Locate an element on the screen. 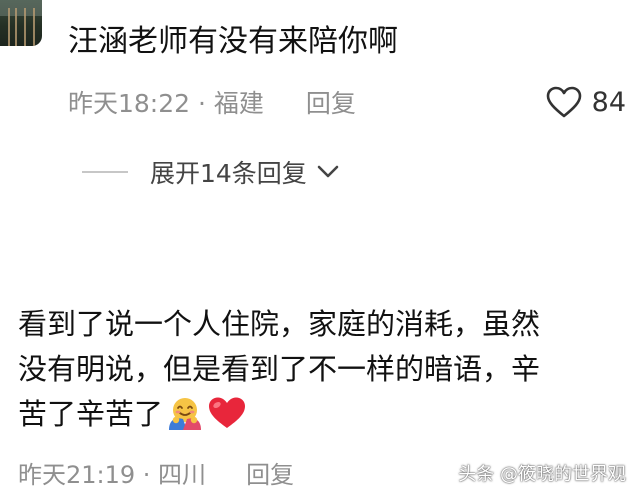 This screenshot has height=496, width=640. comment-timestamp-location: 昨天18:22 · 福建 is located at coordinates (166, 103).